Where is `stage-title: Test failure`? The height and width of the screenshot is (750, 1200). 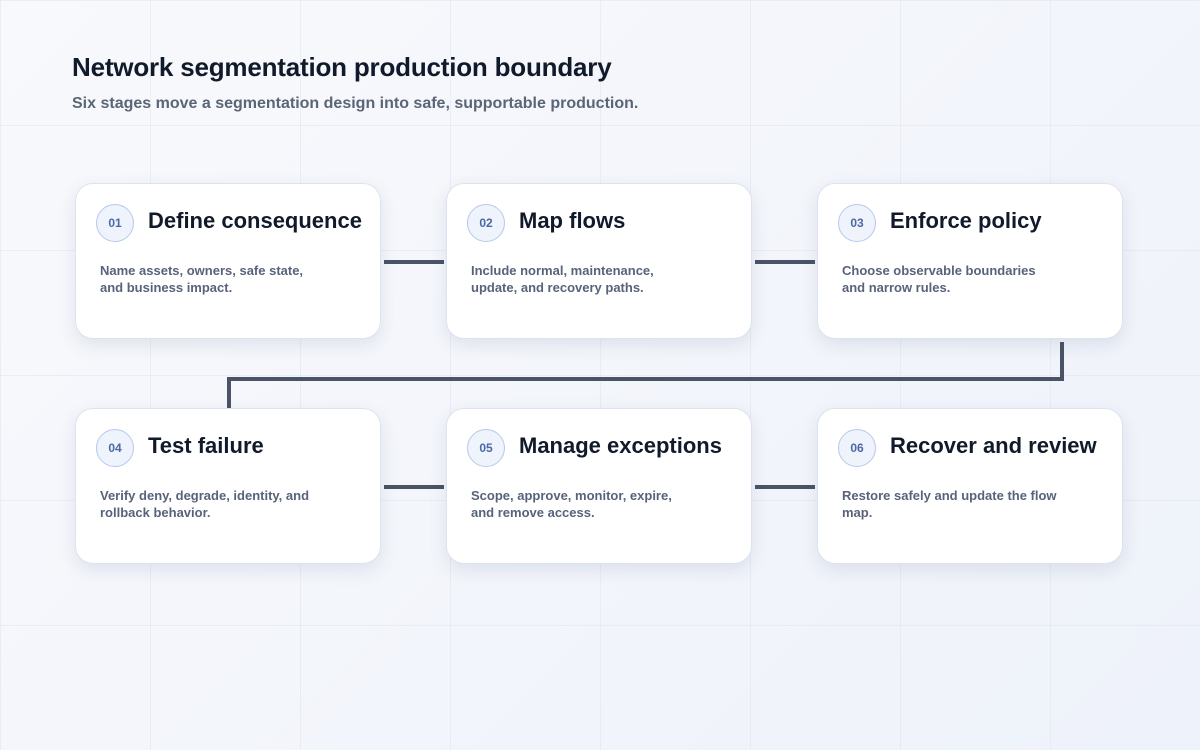
stage-title: Test failure is located at coordinates (206, 445).